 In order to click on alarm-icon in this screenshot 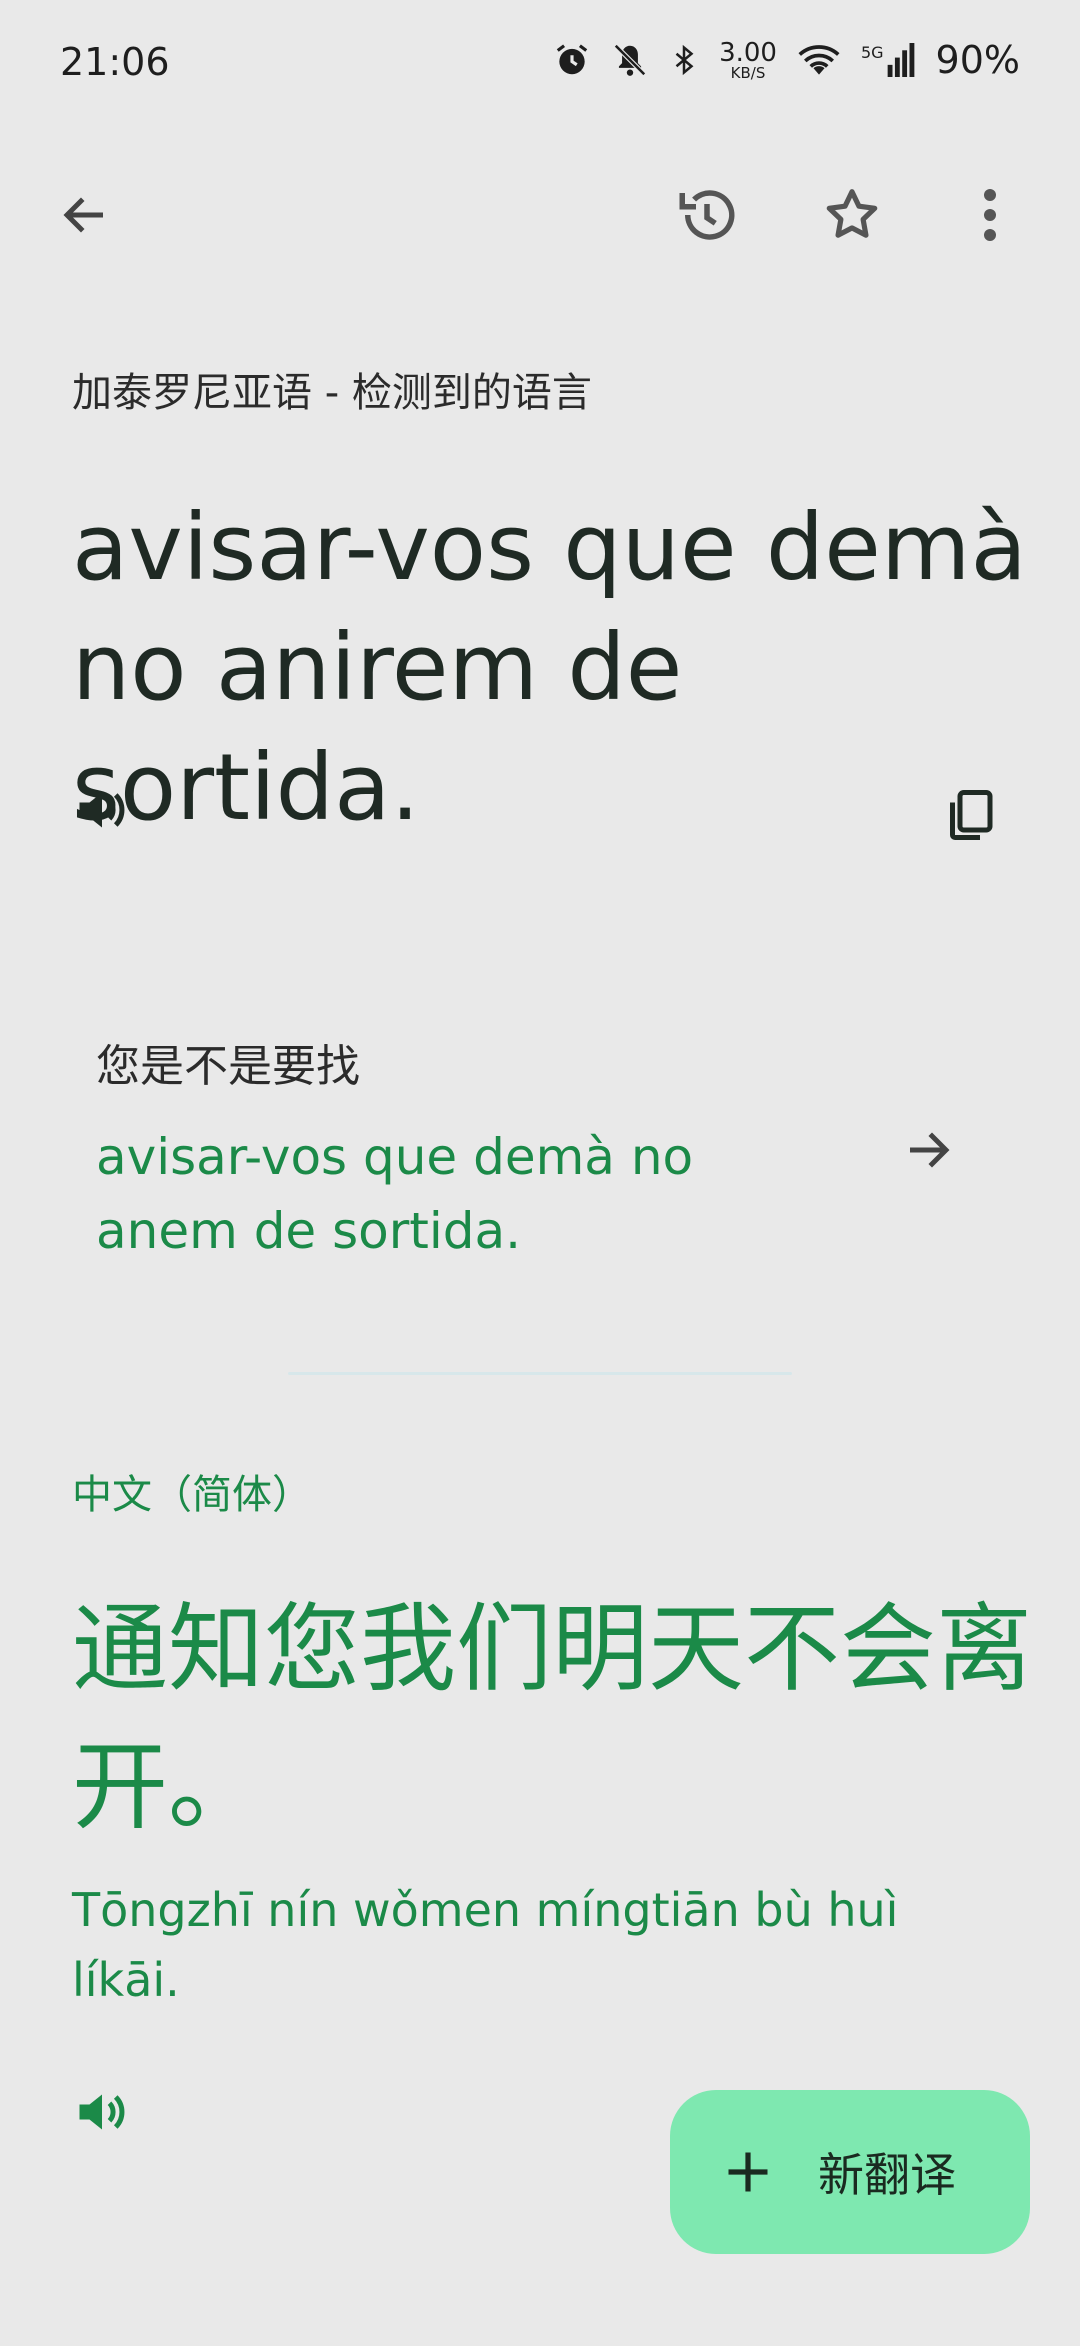, I will do `click(572, 59)`.